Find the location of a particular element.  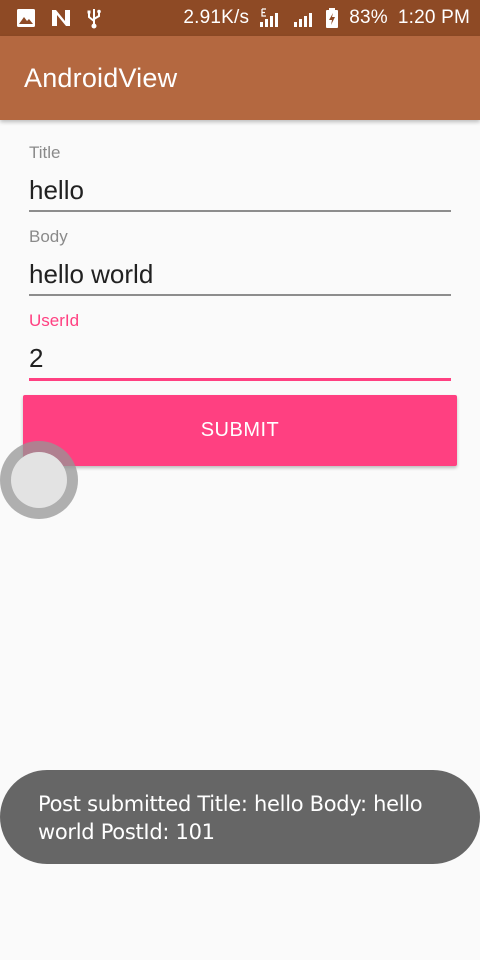

status-bar-notifications is located at coordinates (59, 18).